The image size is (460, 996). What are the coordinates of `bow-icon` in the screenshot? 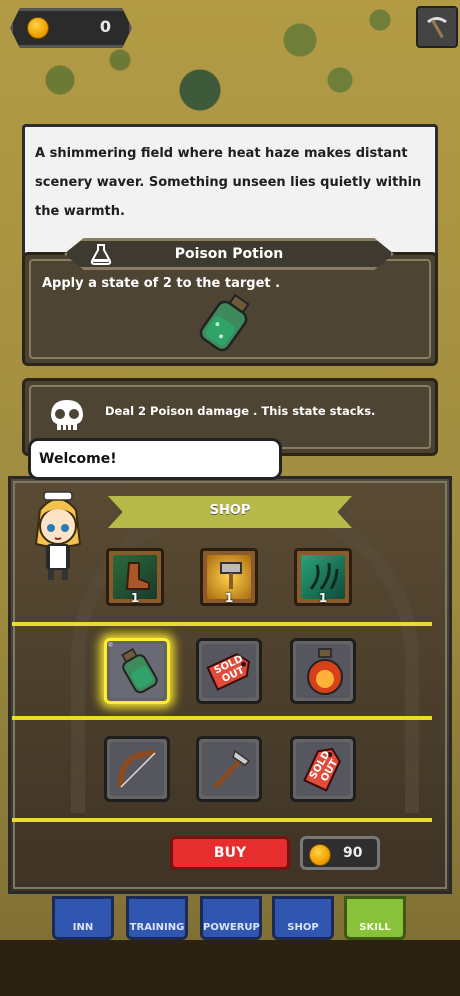 It's located at (136, 769).